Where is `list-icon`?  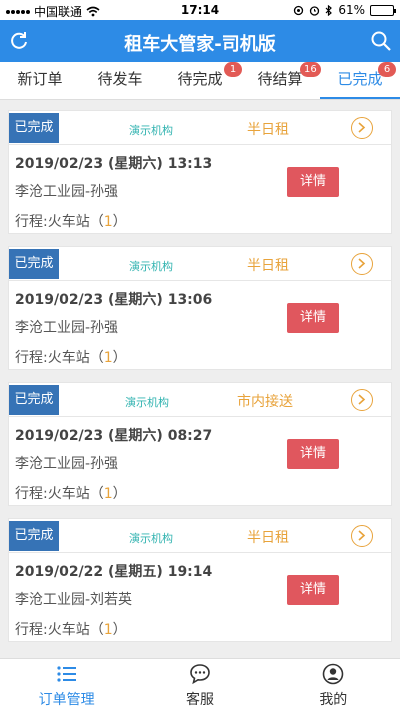 list-icon is located at coordinates (66, 674).